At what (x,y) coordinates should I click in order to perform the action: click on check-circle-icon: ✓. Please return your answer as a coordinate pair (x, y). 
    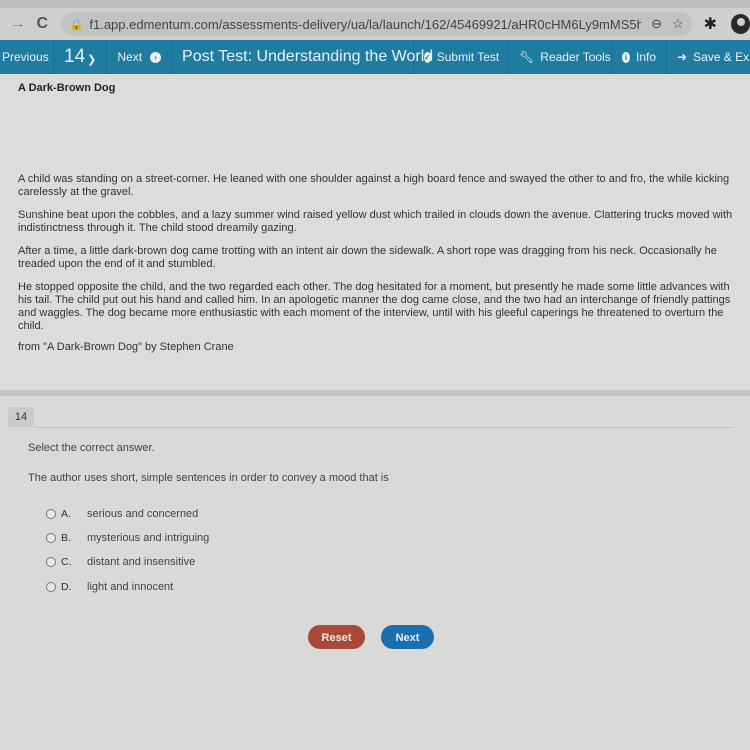
    Looking at the image, I should click on (427, 57).